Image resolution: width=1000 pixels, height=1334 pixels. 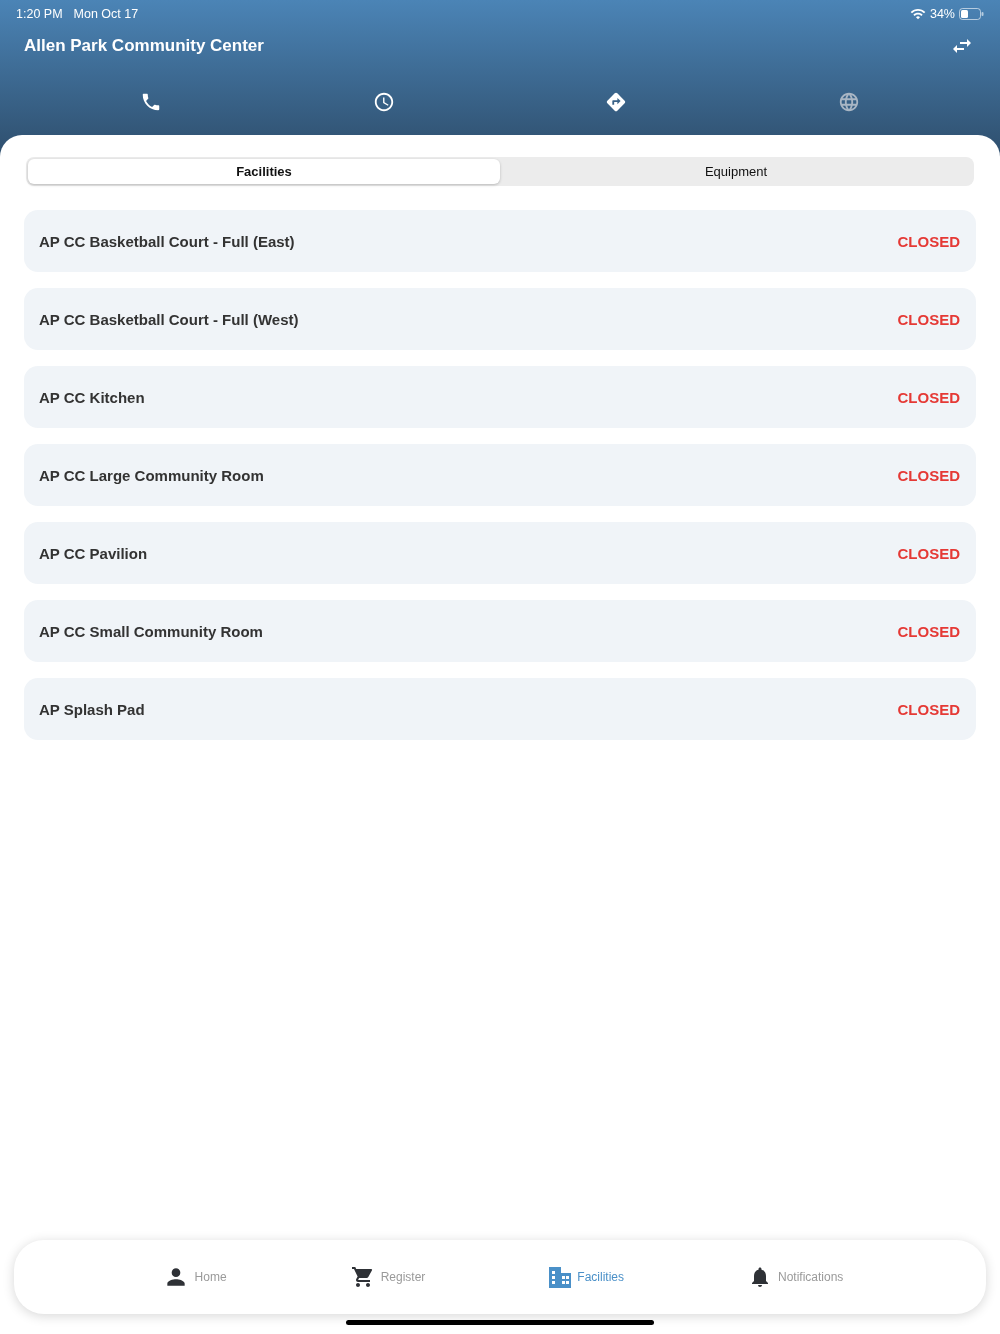 What do you see at coordinates (500, 397) in the screenshot?
I see `facility-row: AP CC Kitchen CLOSED` at bounding box center [500, 397].